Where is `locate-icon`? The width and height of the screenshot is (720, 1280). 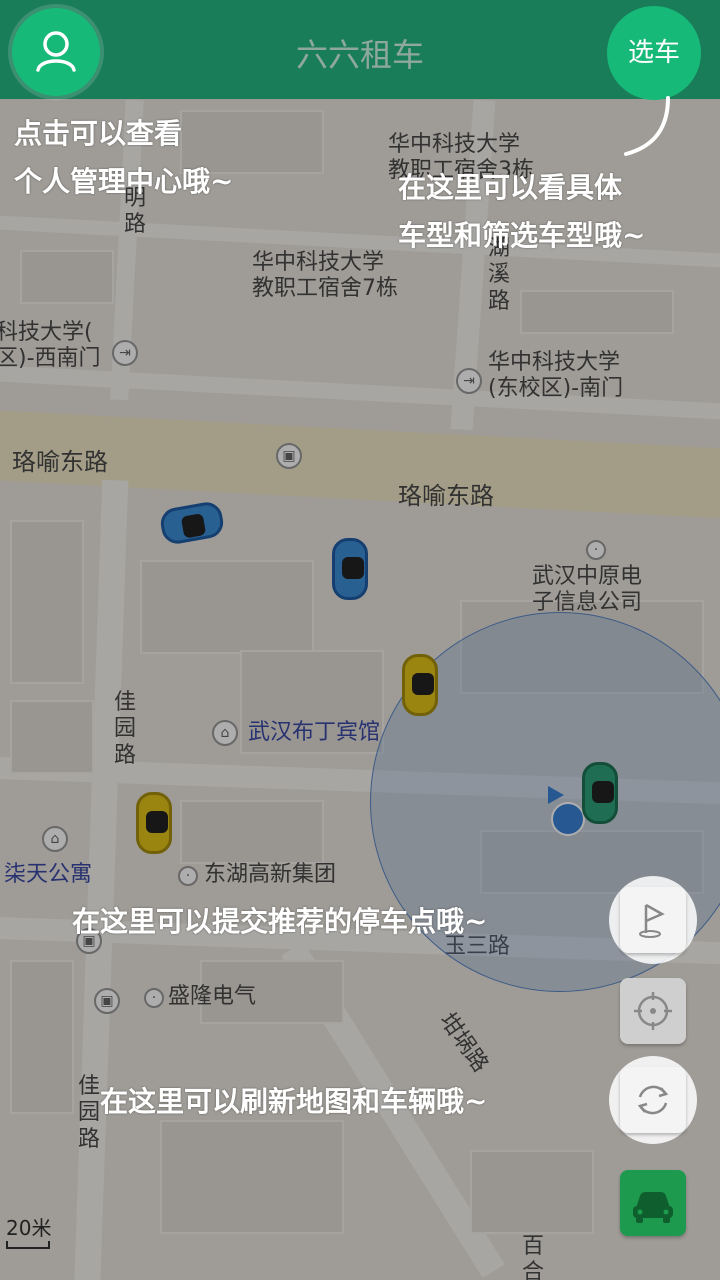 locate-icon is located at coordinates (653, 1011).